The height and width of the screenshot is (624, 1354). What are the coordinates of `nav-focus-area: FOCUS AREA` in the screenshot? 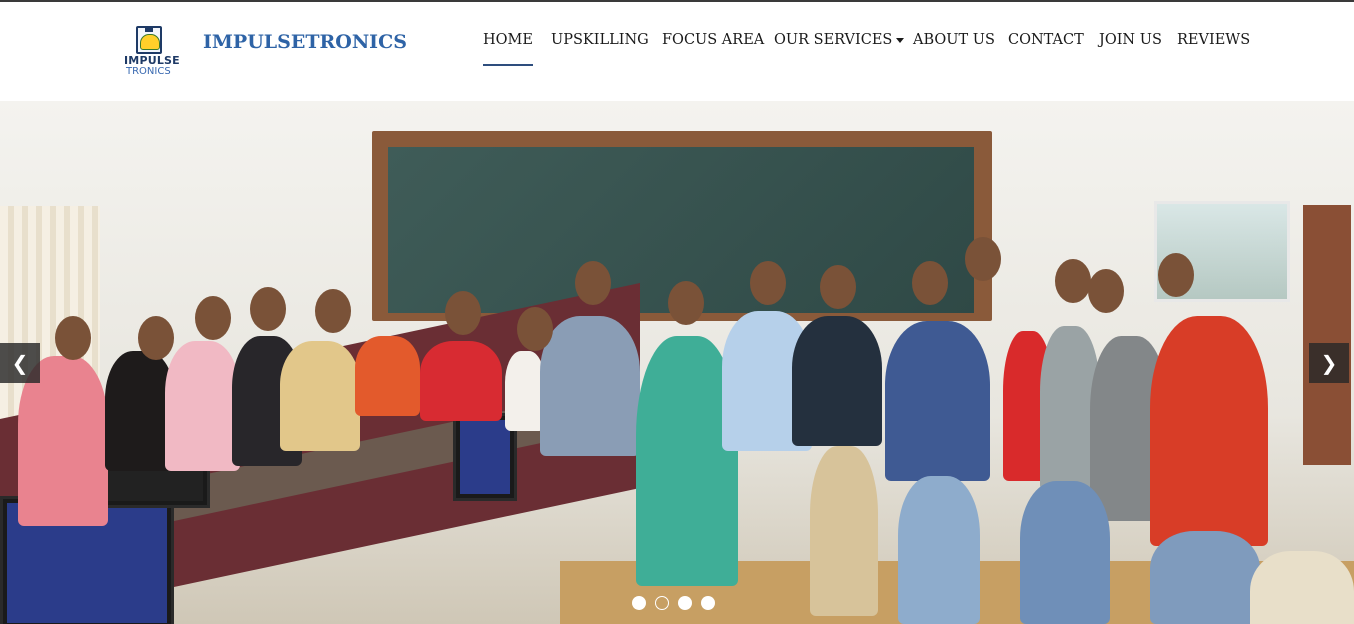 It's located at (713, 48).